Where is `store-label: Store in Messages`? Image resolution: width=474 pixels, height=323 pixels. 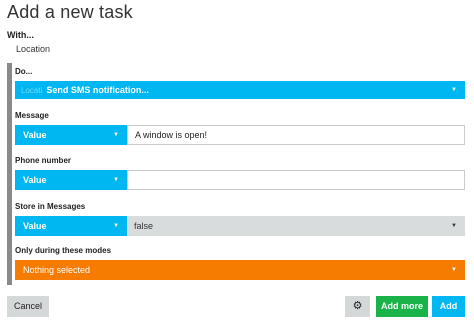
store-label: Store in Messages is located at coordinates (50, 206).